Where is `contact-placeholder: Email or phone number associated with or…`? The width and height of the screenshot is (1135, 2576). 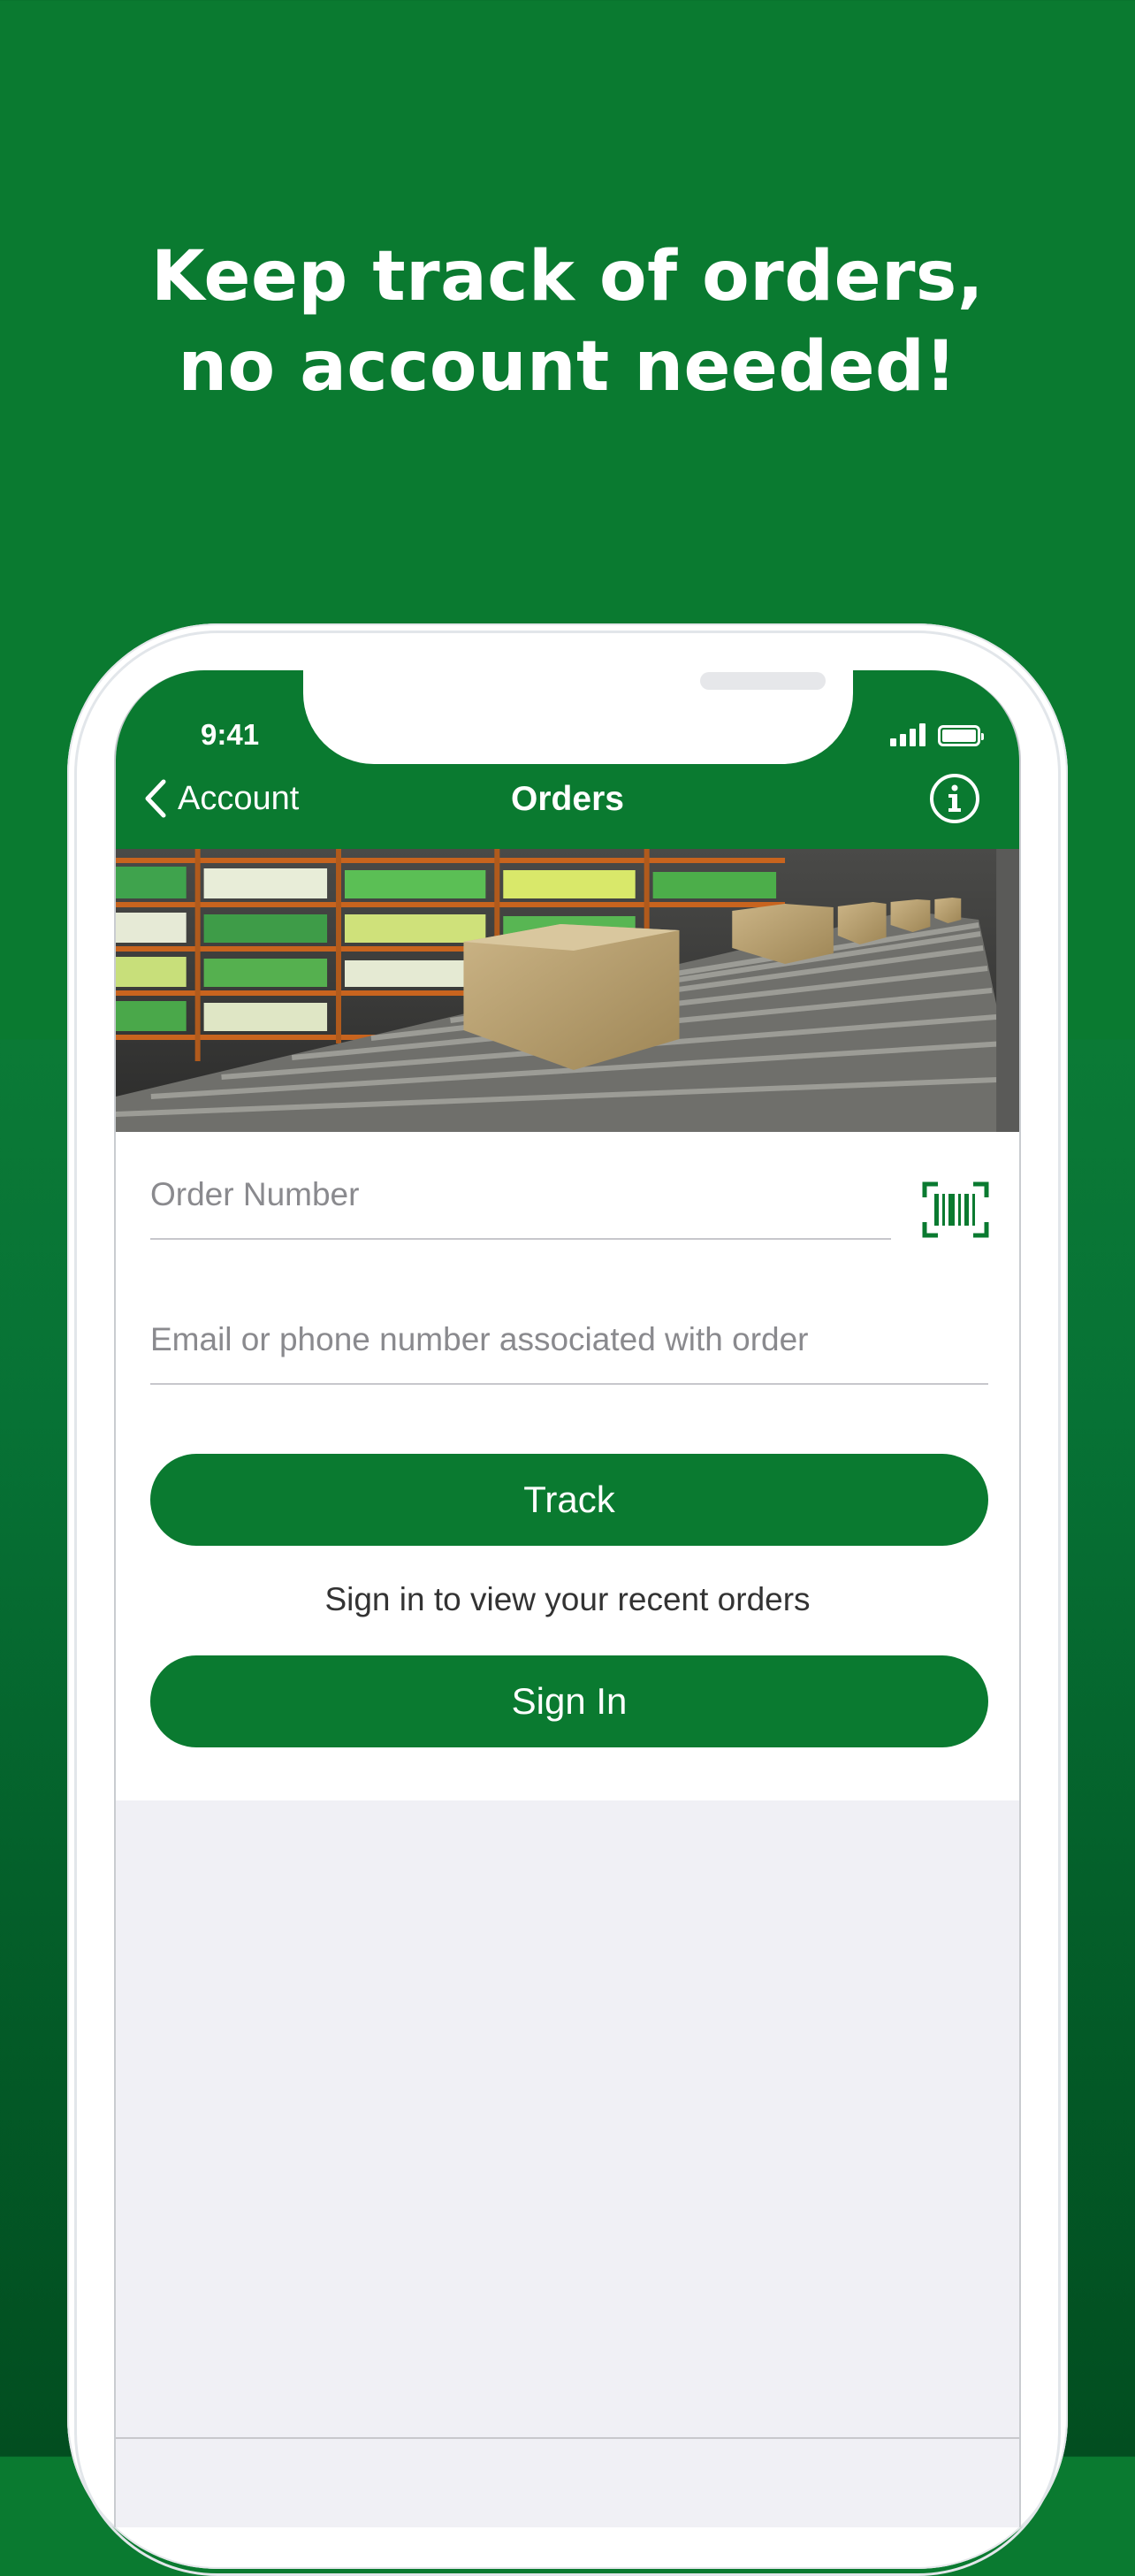
contact-placeholder: Email or phone number associated with or… is located at coordinates (479, 1339).